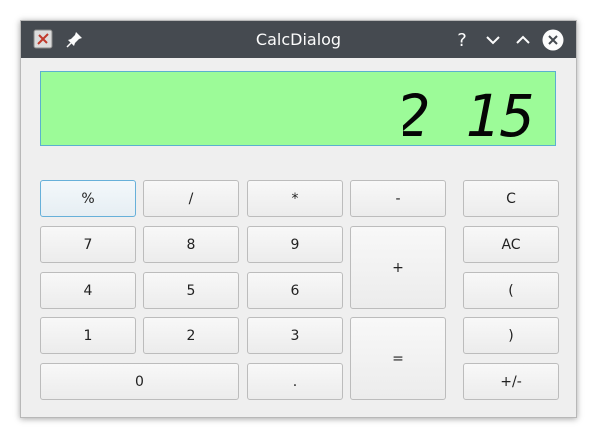 This screenshot has width=597, height=439. What do you see at coordinates (523, 40) in the screenshot?
I see `maximize-icon` at bounding box center [523, 40].